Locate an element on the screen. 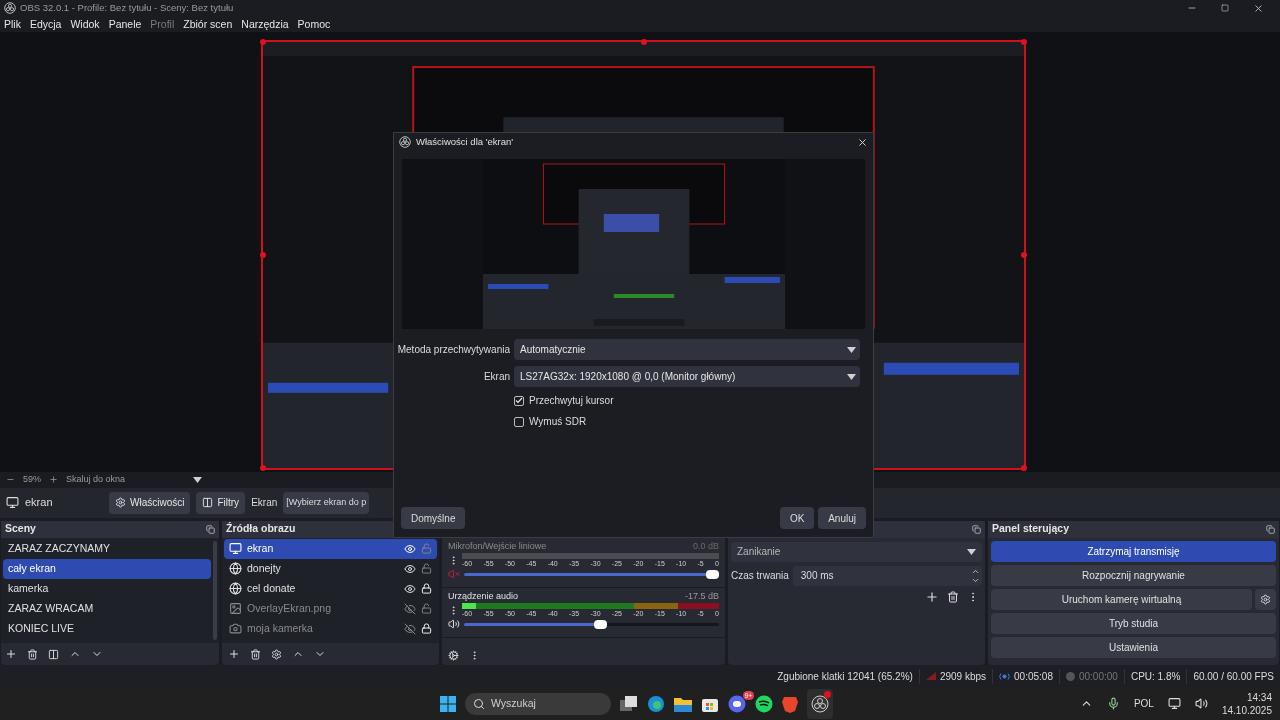 The image size is (1280, 720). duration-field: 300 ms is located at coordinates (887, 575).